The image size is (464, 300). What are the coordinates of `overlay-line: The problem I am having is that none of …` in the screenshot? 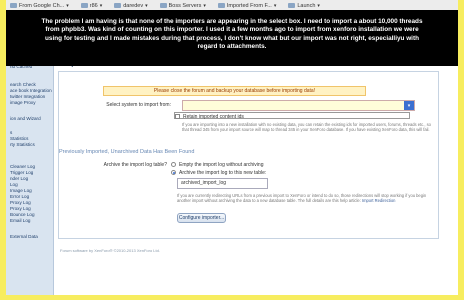 It's located at (232, 21).